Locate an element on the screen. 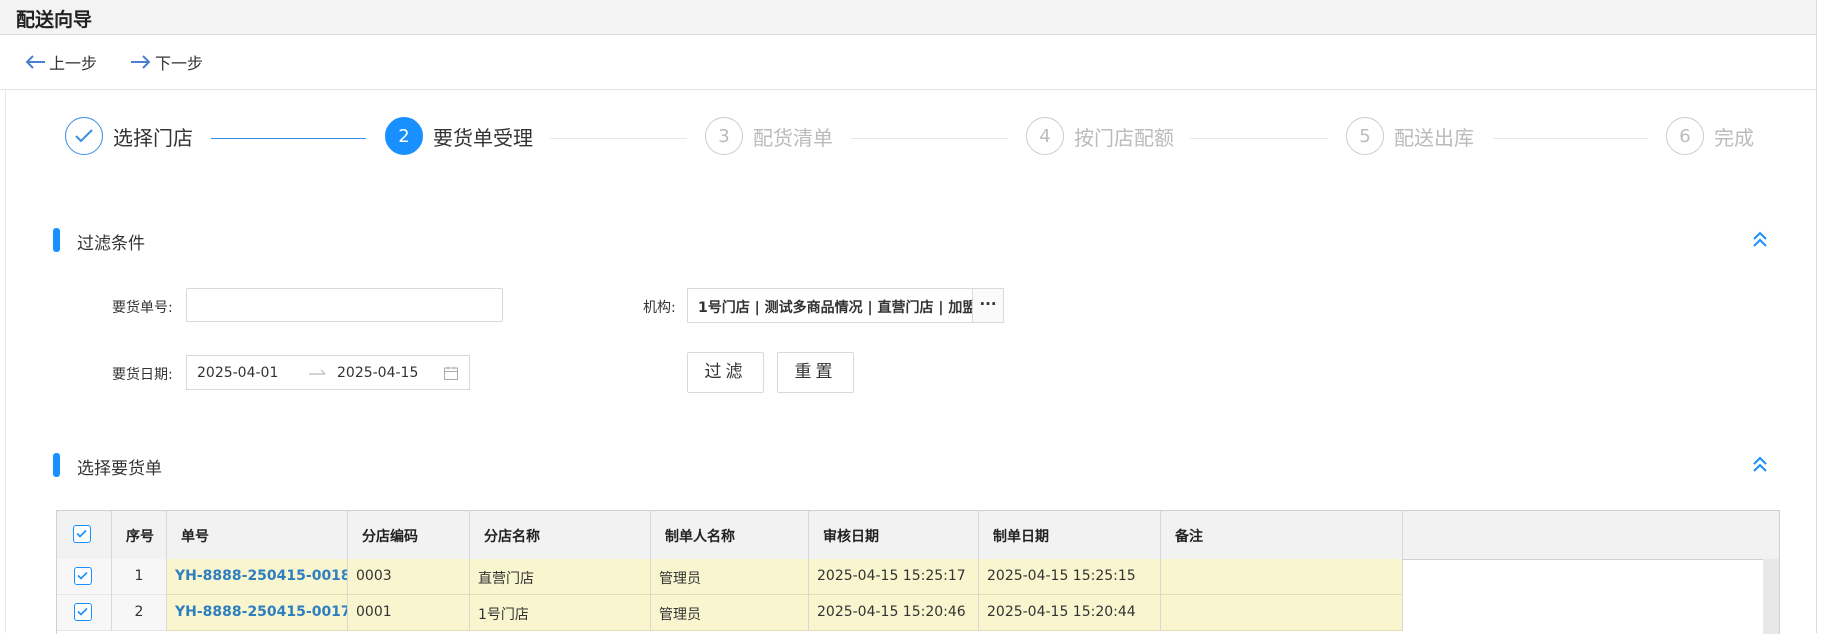 The height and width of the screenshot is (634, 1829). row-audit-date: 2025-04-15 15:25:17 is located at coordinates (894, 577).